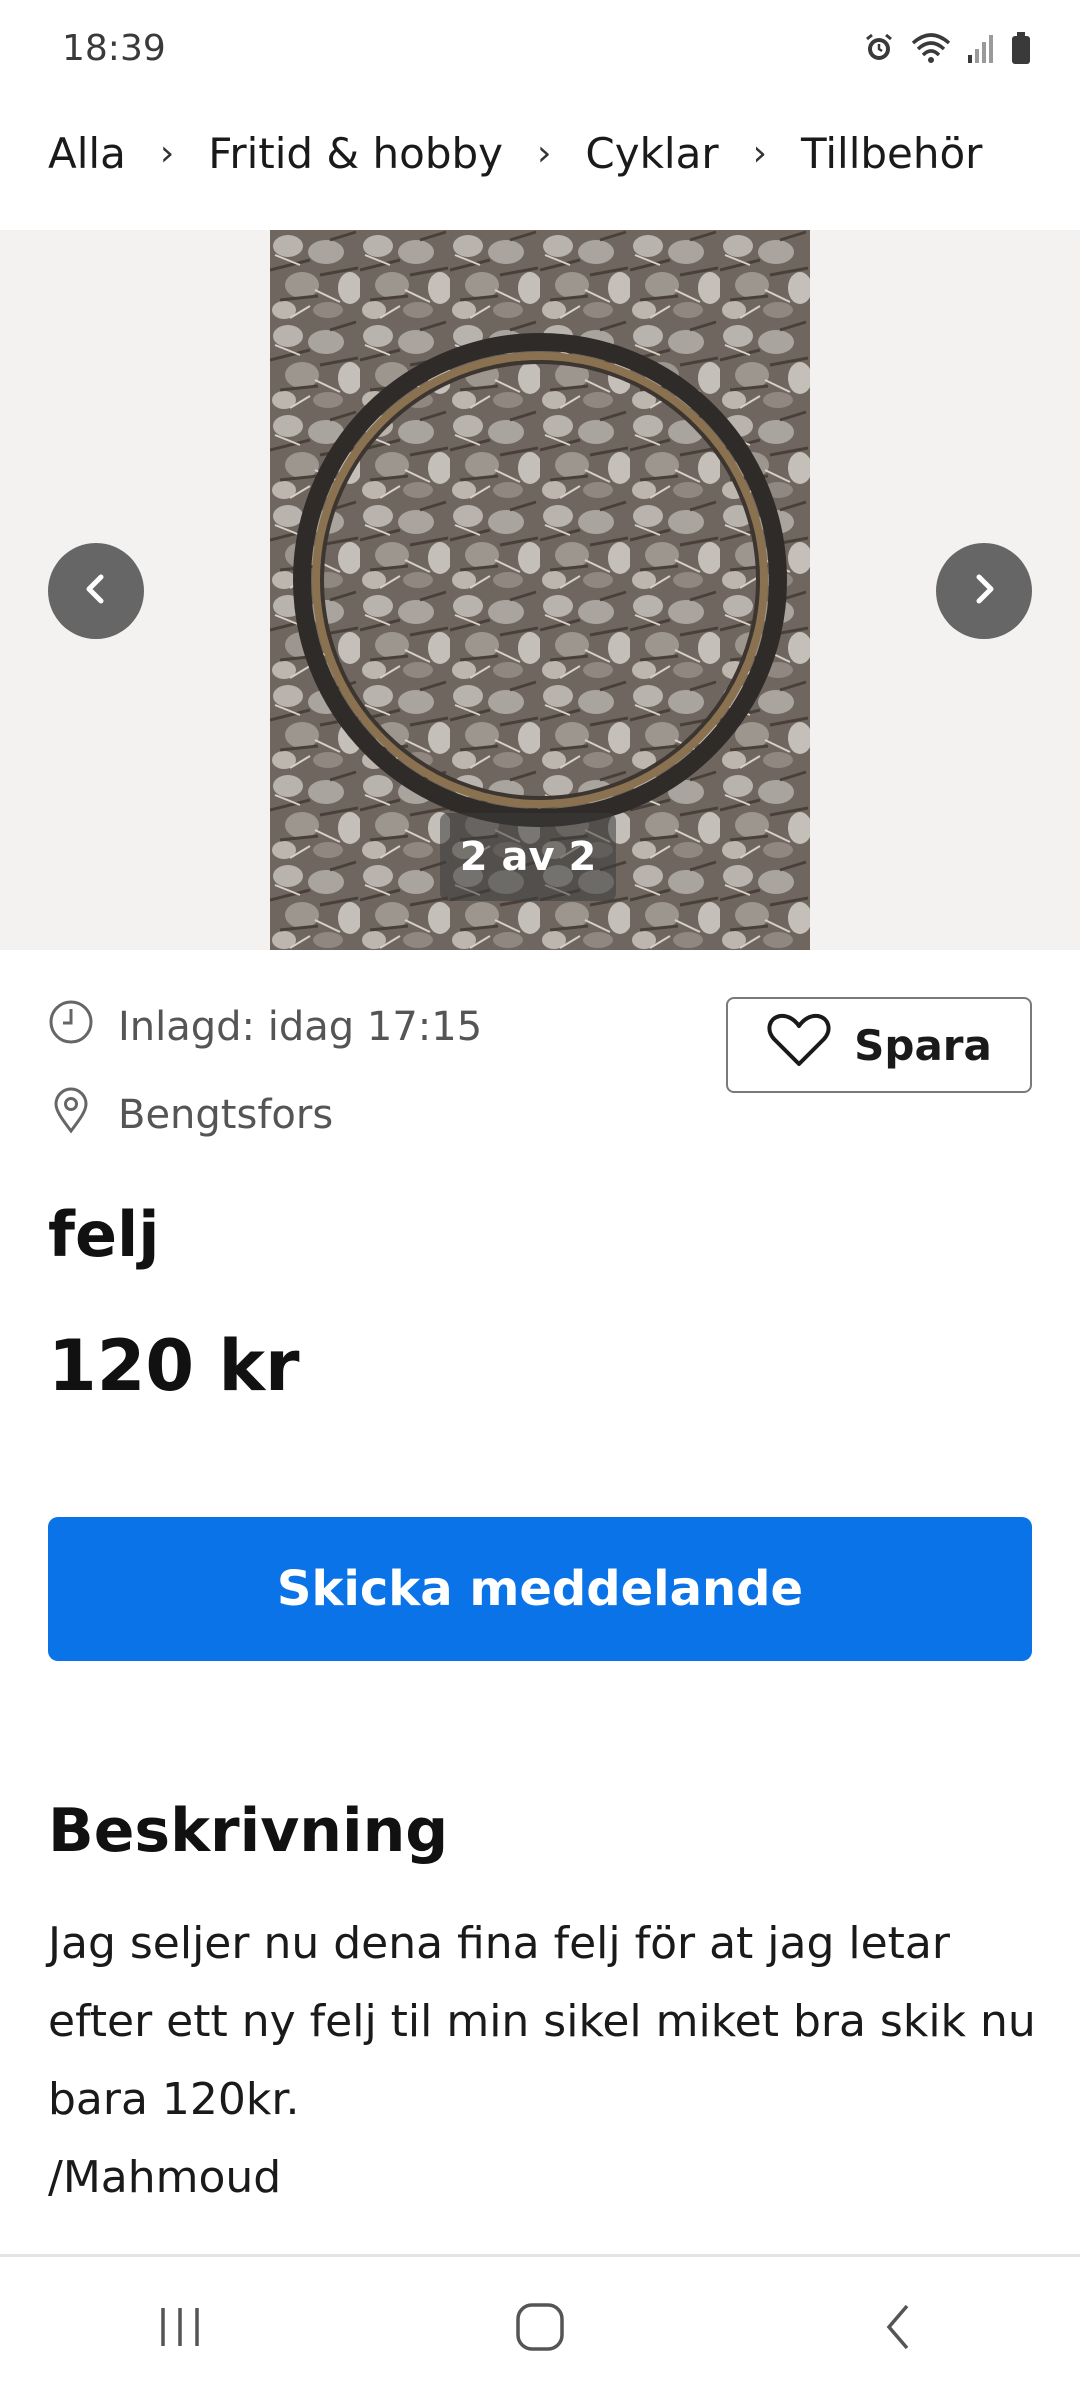  Describe the element at coordinates (226, 1115) in the screenshot. I see `location: Bengtsfors` at that location.